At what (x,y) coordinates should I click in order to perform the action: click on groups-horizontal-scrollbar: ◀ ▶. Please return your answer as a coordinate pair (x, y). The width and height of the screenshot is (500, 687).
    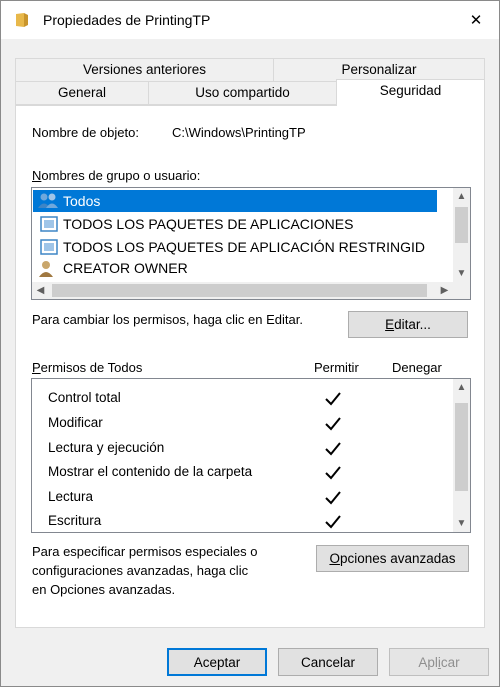
    Looking at the image, I should click on (251, 290).